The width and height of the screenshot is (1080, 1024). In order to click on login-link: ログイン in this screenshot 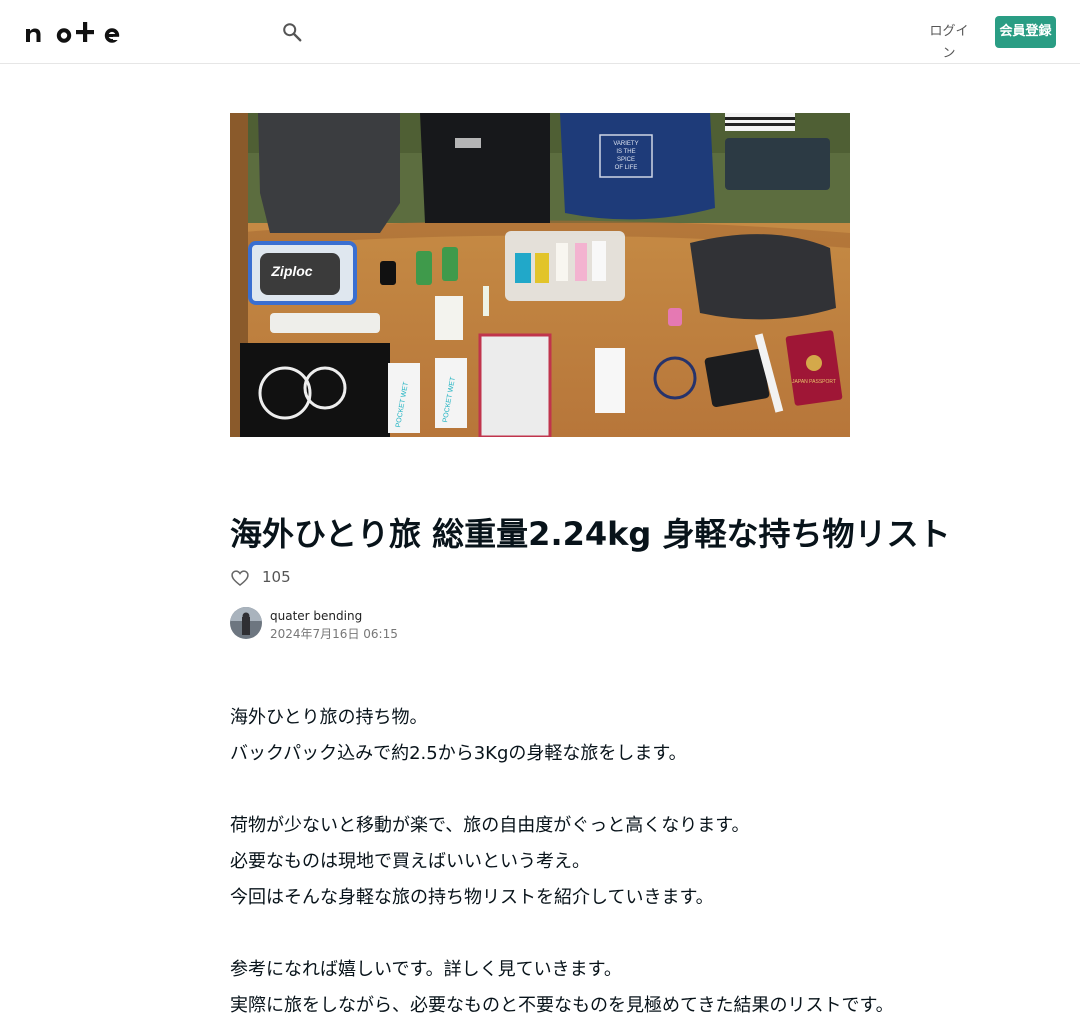, I will do `click(949, 41)`.